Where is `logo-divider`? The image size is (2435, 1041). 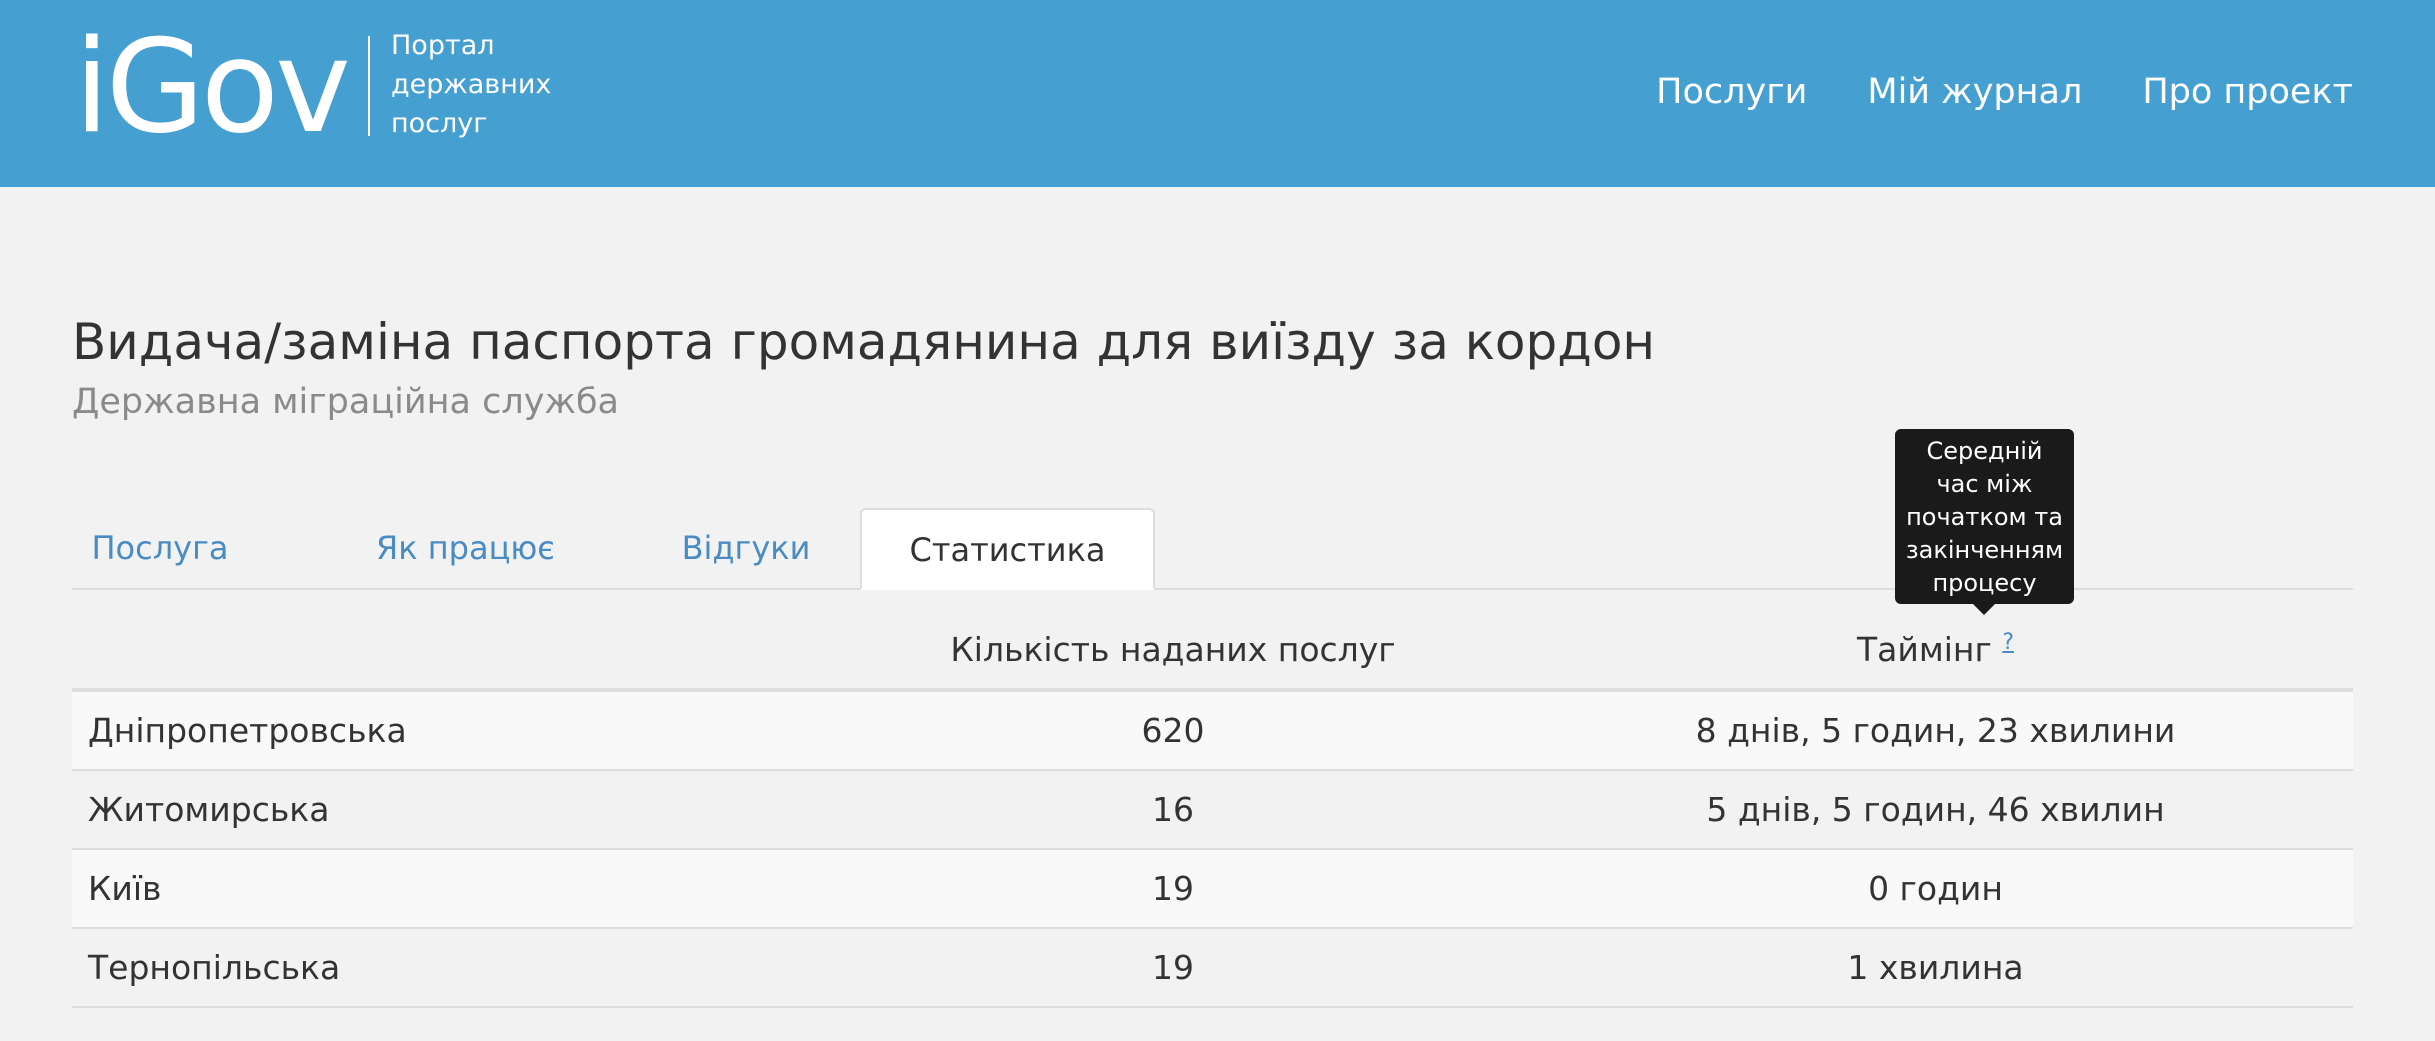 logo-divider is located at coordinates (369, 86).